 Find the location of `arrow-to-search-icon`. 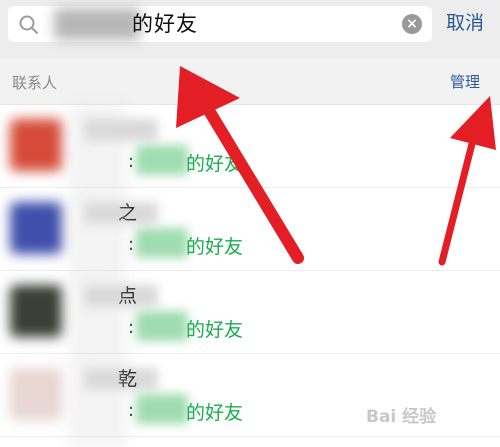

arrow-to-search-icon is located at coordinates (240, 165).